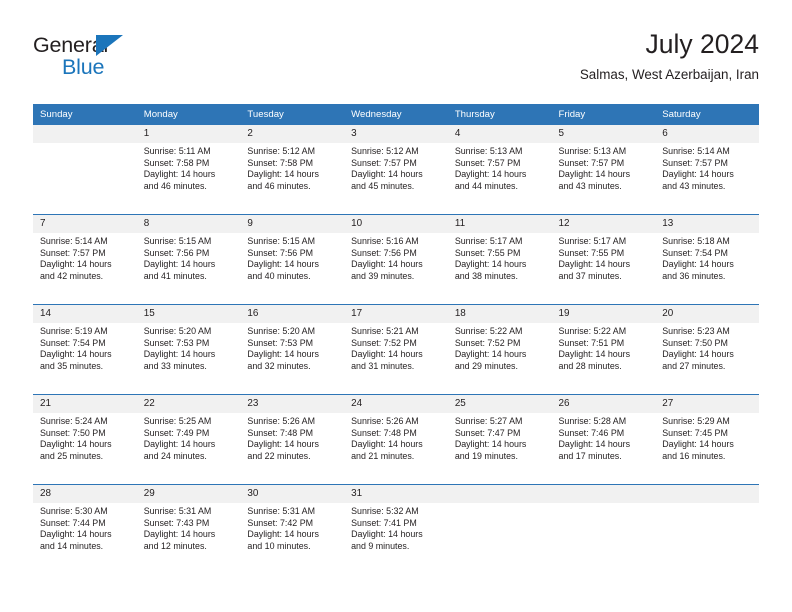 The width and height of the screenshot is (792, 612). I want to click on sunrise-text: Sunrise: 5:14 AM, so click(696, 151).